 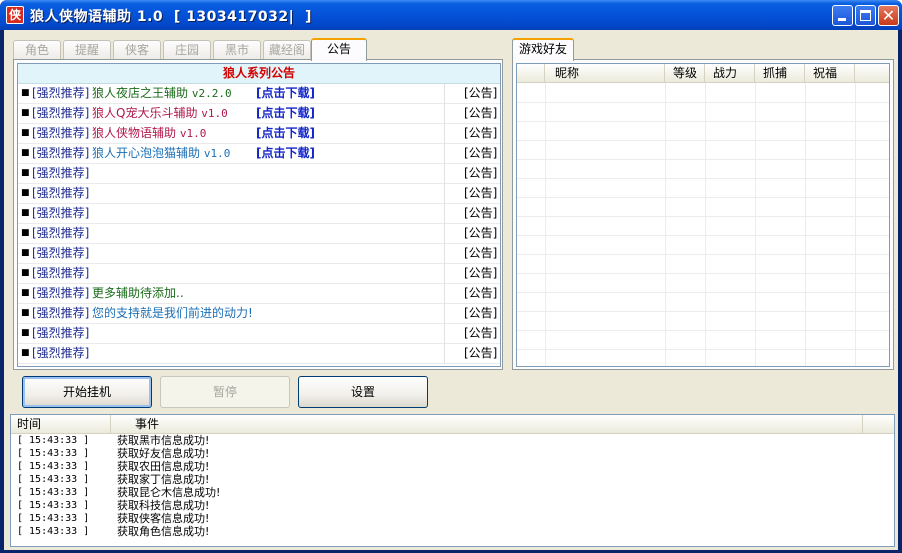 What do you see at coordinates (37, 50) in the screenshot?
I see `tab-role: 角色` at bounding box center [37, 50].